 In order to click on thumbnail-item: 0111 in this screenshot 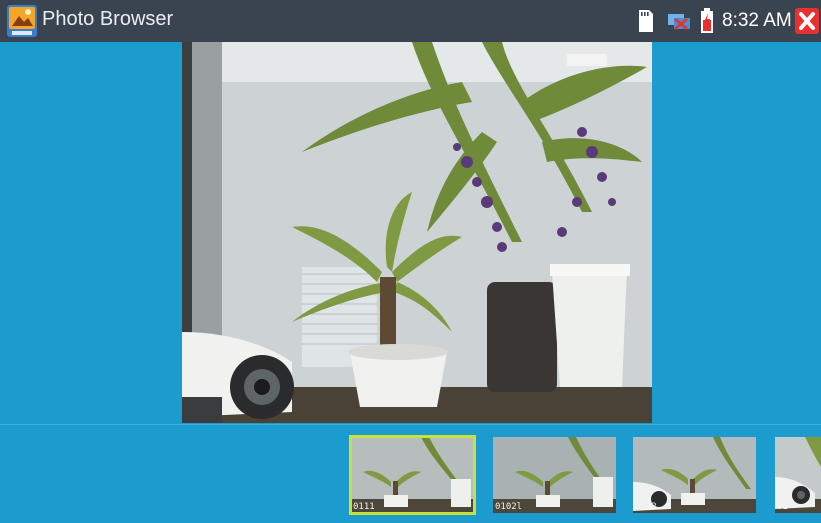, I will do `click(412, 475)`.